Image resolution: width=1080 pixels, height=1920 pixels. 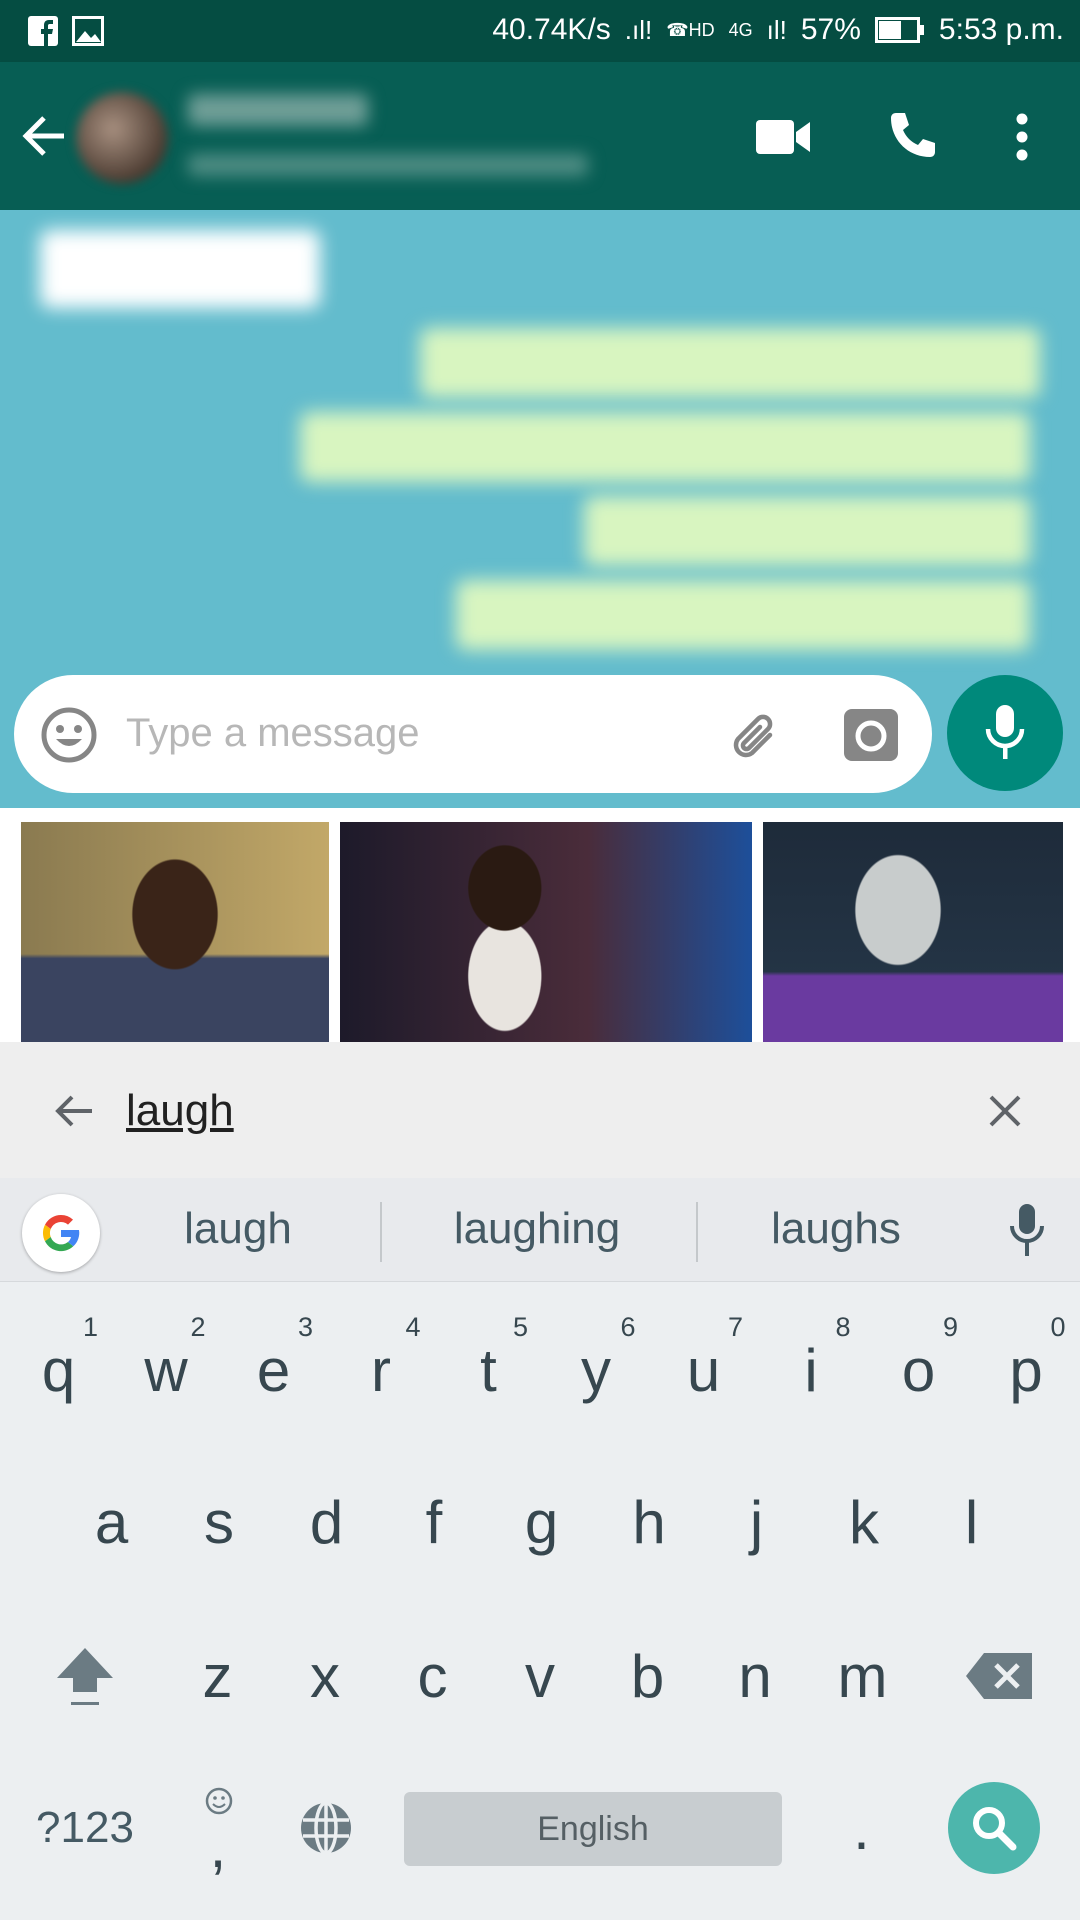 I want to click on key: d, so click(x=326, y=1522).